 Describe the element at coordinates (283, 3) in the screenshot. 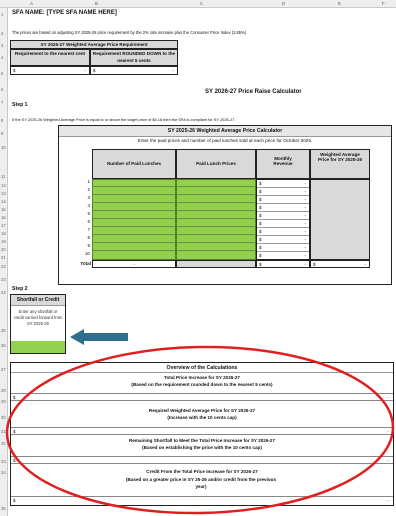

I see `col-header-d: D` at that location.